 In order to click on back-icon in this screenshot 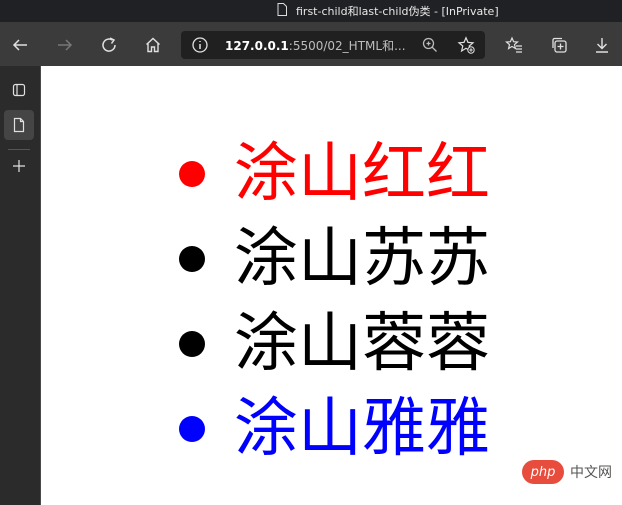, I will do `click(19, 45)`.